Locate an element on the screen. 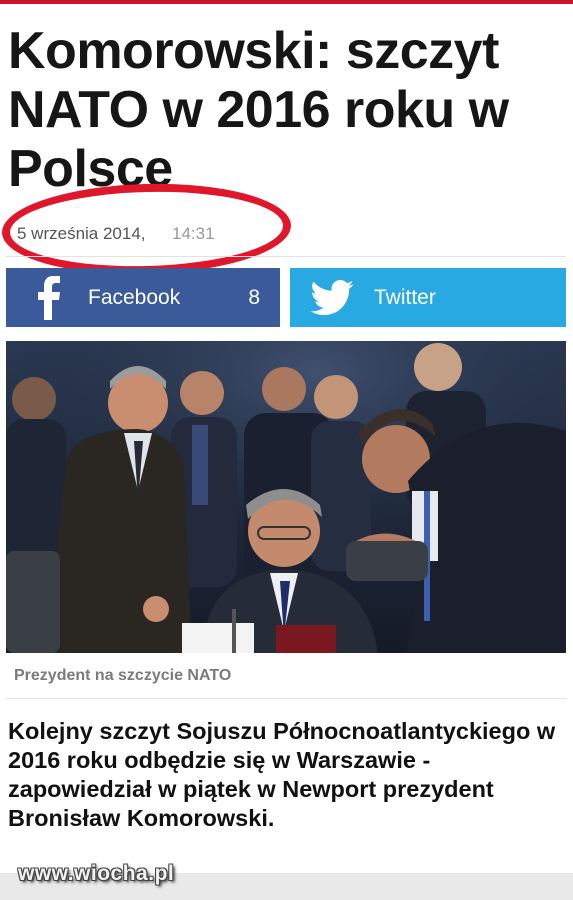 The image size is (573, 900). facebook-share-button: Facebook 8 is located at coordinates (143, 297).